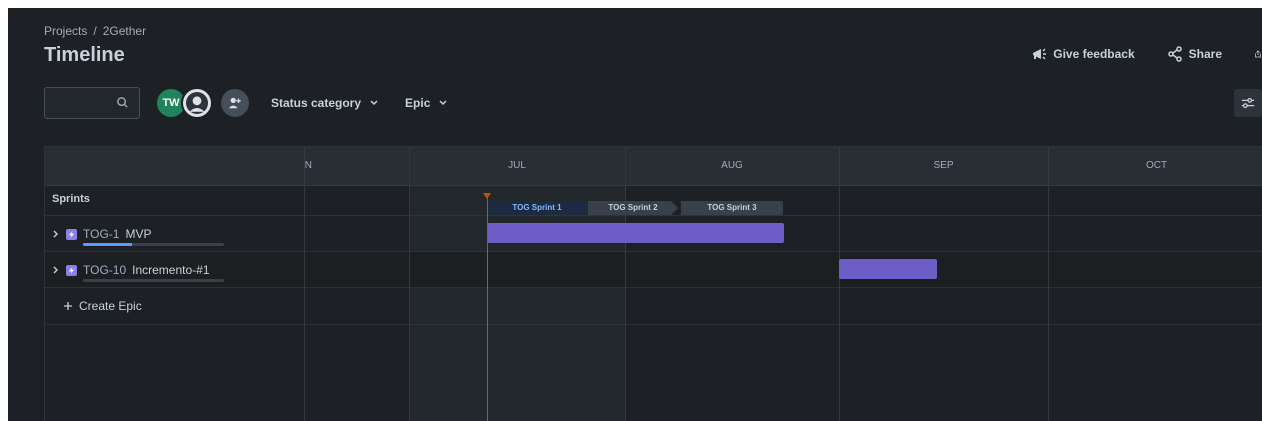  What do you see at coordinates (86, 102) in the screenshot?
I see `search-input` at bounding box center [86, 102].